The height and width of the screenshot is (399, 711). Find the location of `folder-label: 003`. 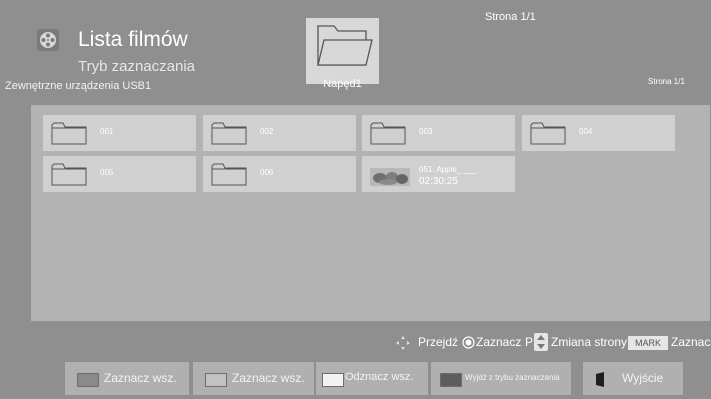

folder-label: 003 is located at coordinates (426, 131).